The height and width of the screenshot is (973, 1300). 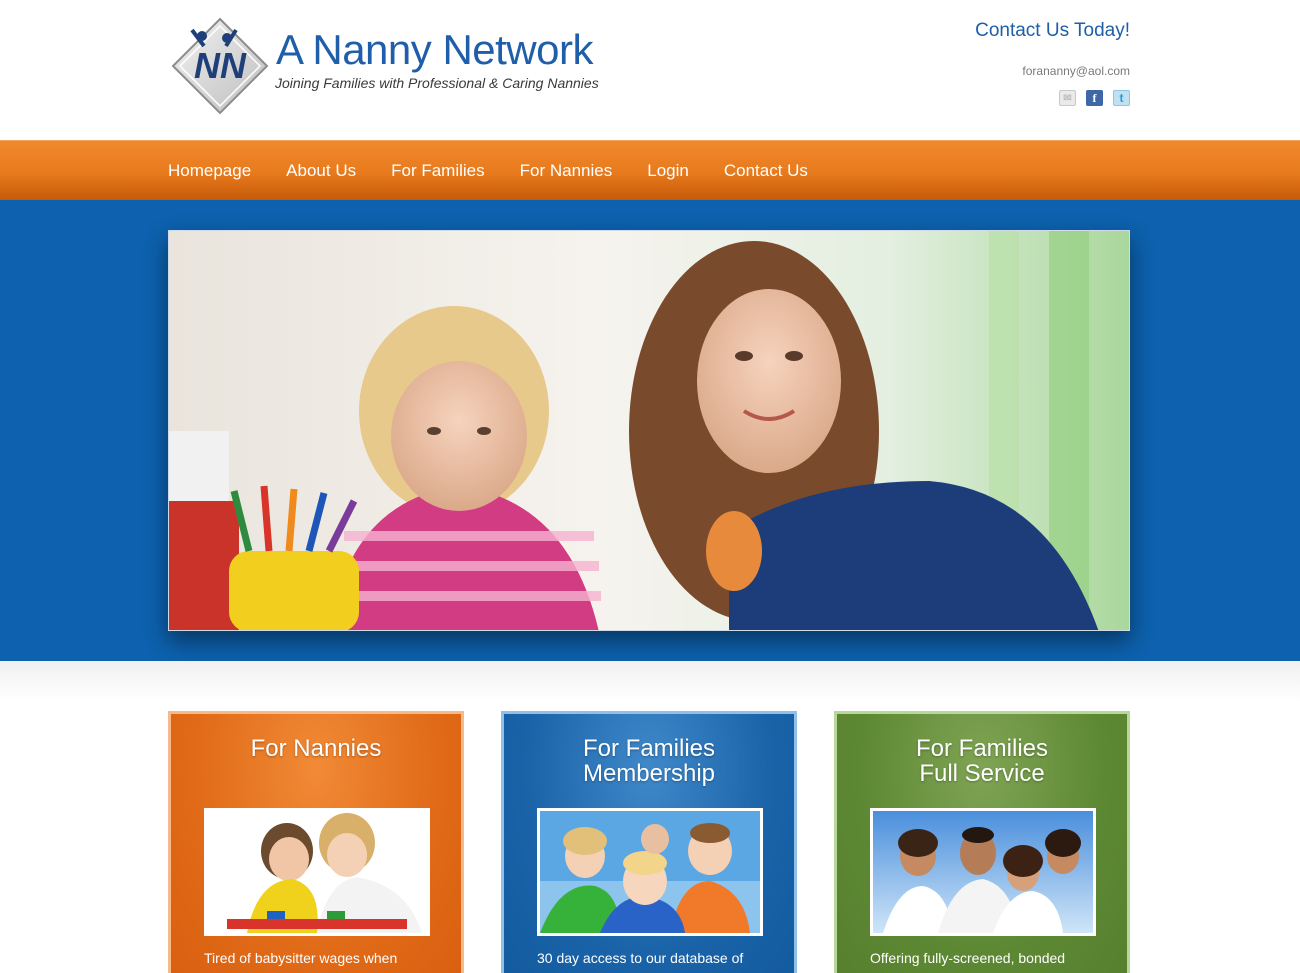 What do you see at coordinates (668, 171) in the screenshot?
I see `nav-item-login: Login` at bounding box center [668, 171].